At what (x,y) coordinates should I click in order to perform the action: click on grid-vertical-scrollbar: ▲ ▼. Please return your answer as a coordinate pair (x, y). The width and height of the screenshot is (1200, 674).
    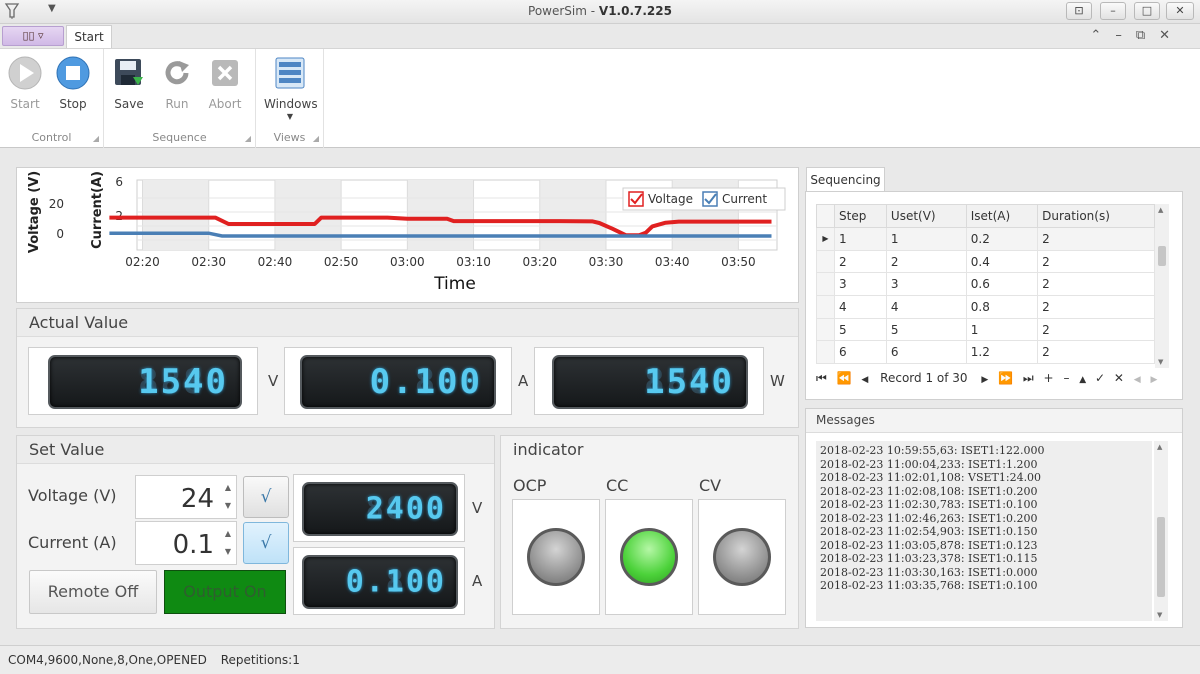
    Looking at the image, I should click on (1162, 286).